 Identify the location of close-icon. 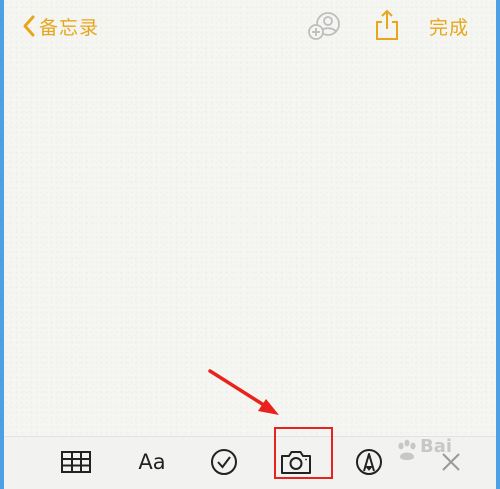
(451, 462).